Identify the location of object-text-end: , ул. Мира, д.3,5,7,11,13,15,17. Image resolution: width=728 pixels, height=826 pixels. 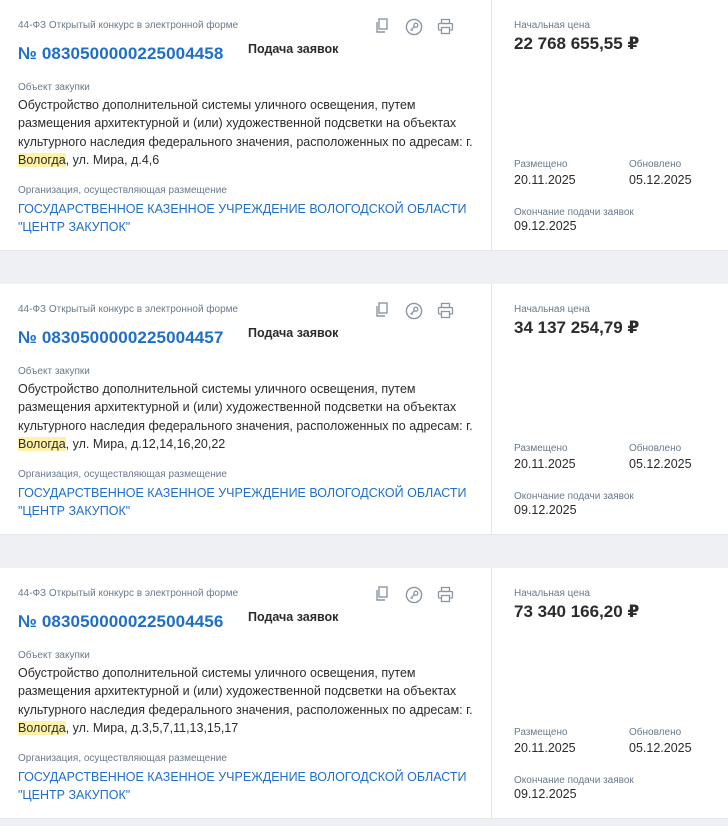
(152, 728).